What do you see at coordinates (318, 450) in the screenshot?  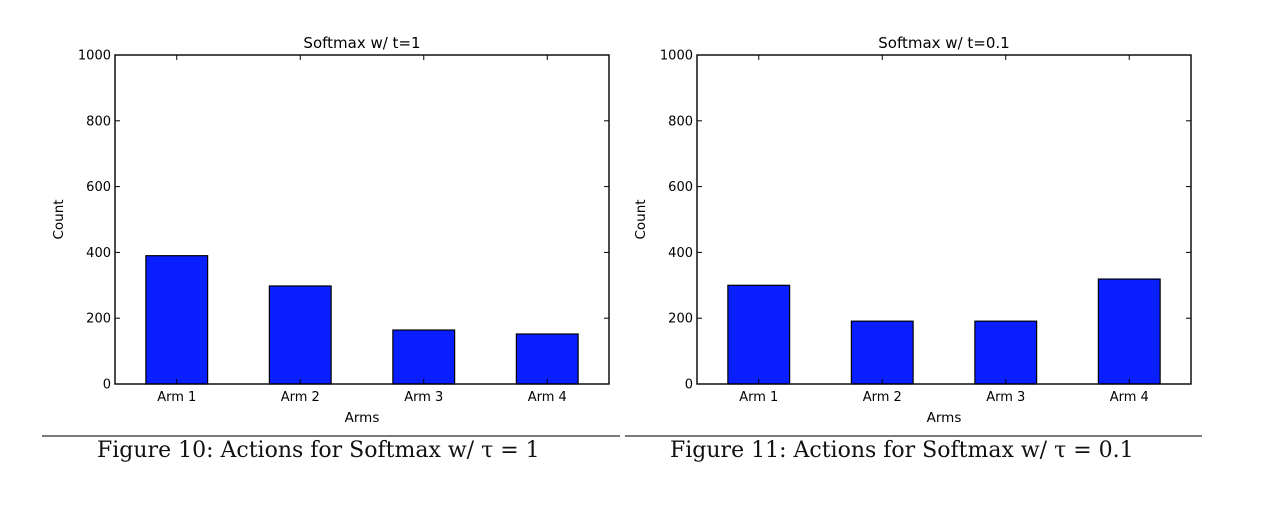 I see `figure-10-caption: Figure 10: Actions for Softmax w/ τ = 1` at bounding box center [318, 450].